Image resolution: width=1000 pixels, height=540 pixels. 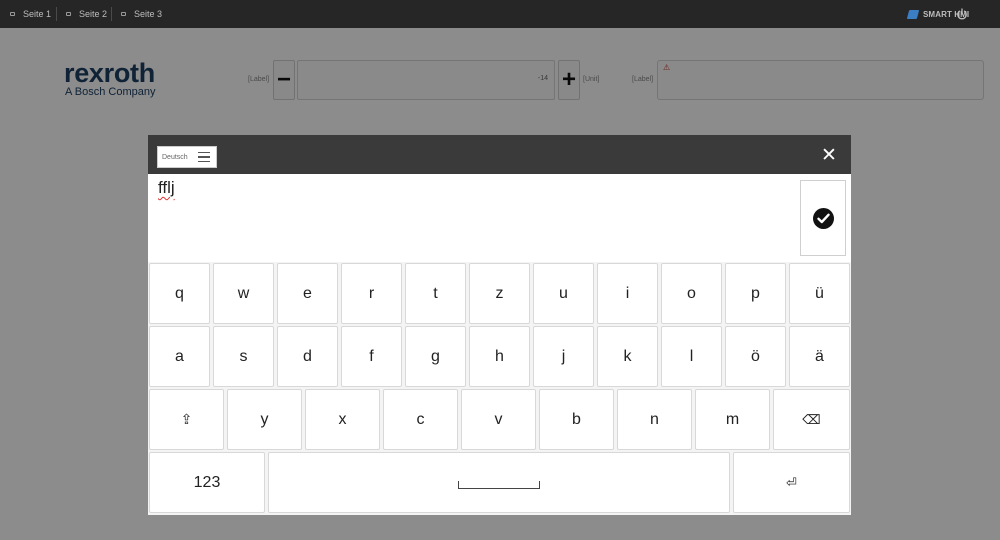 What do you see at coordinates (207, 482) in the screenshot?
I see `numbers-key: 123` at bounding box center [207, 482].